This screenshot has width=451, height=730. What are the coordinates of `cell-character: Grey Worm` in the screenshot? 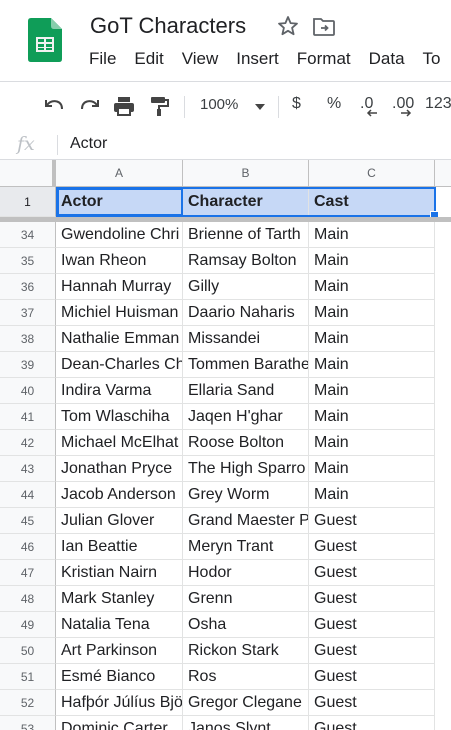 It's located at (246, 495).